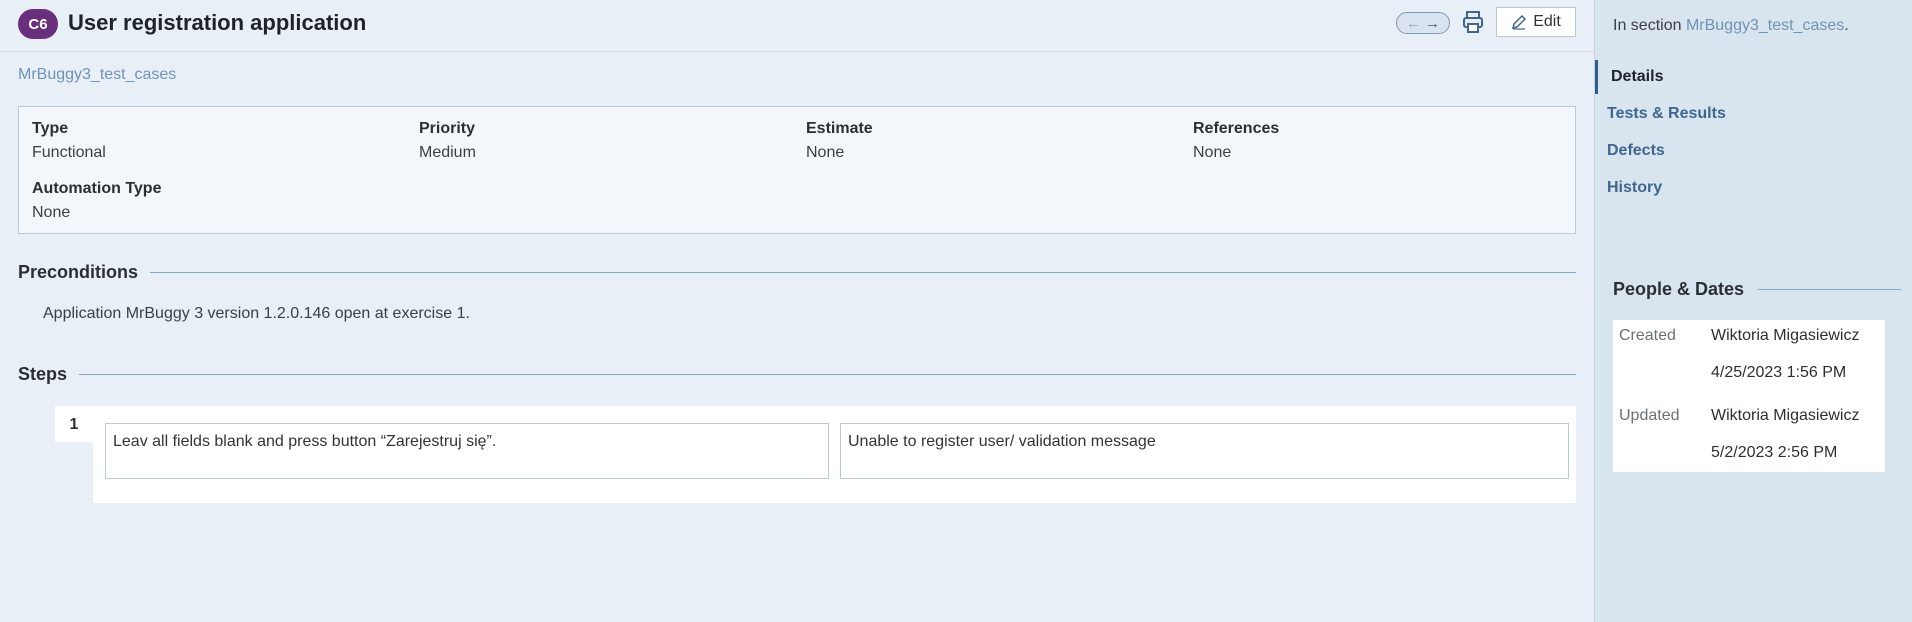 The height and width of the screenshot is (622, 1912). Describe the element at coordinates (1785, 415) in the screenshot. I see `updated-by: Wiktoria Migasiewicz` at that location.